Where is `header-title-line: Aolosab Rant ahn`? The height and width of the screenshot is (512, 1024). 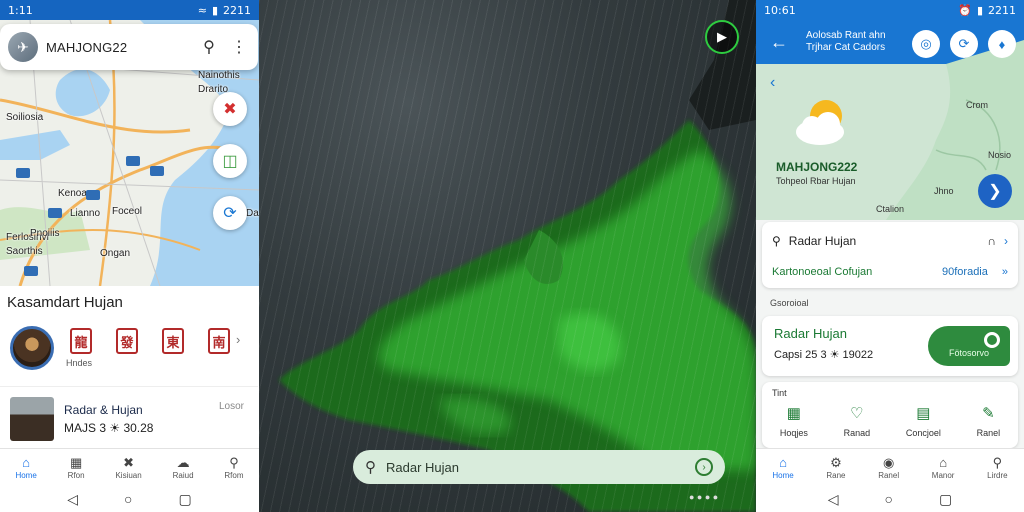 header-title-line: Aolosab Rant ahn is located at coordinates (846, 35).